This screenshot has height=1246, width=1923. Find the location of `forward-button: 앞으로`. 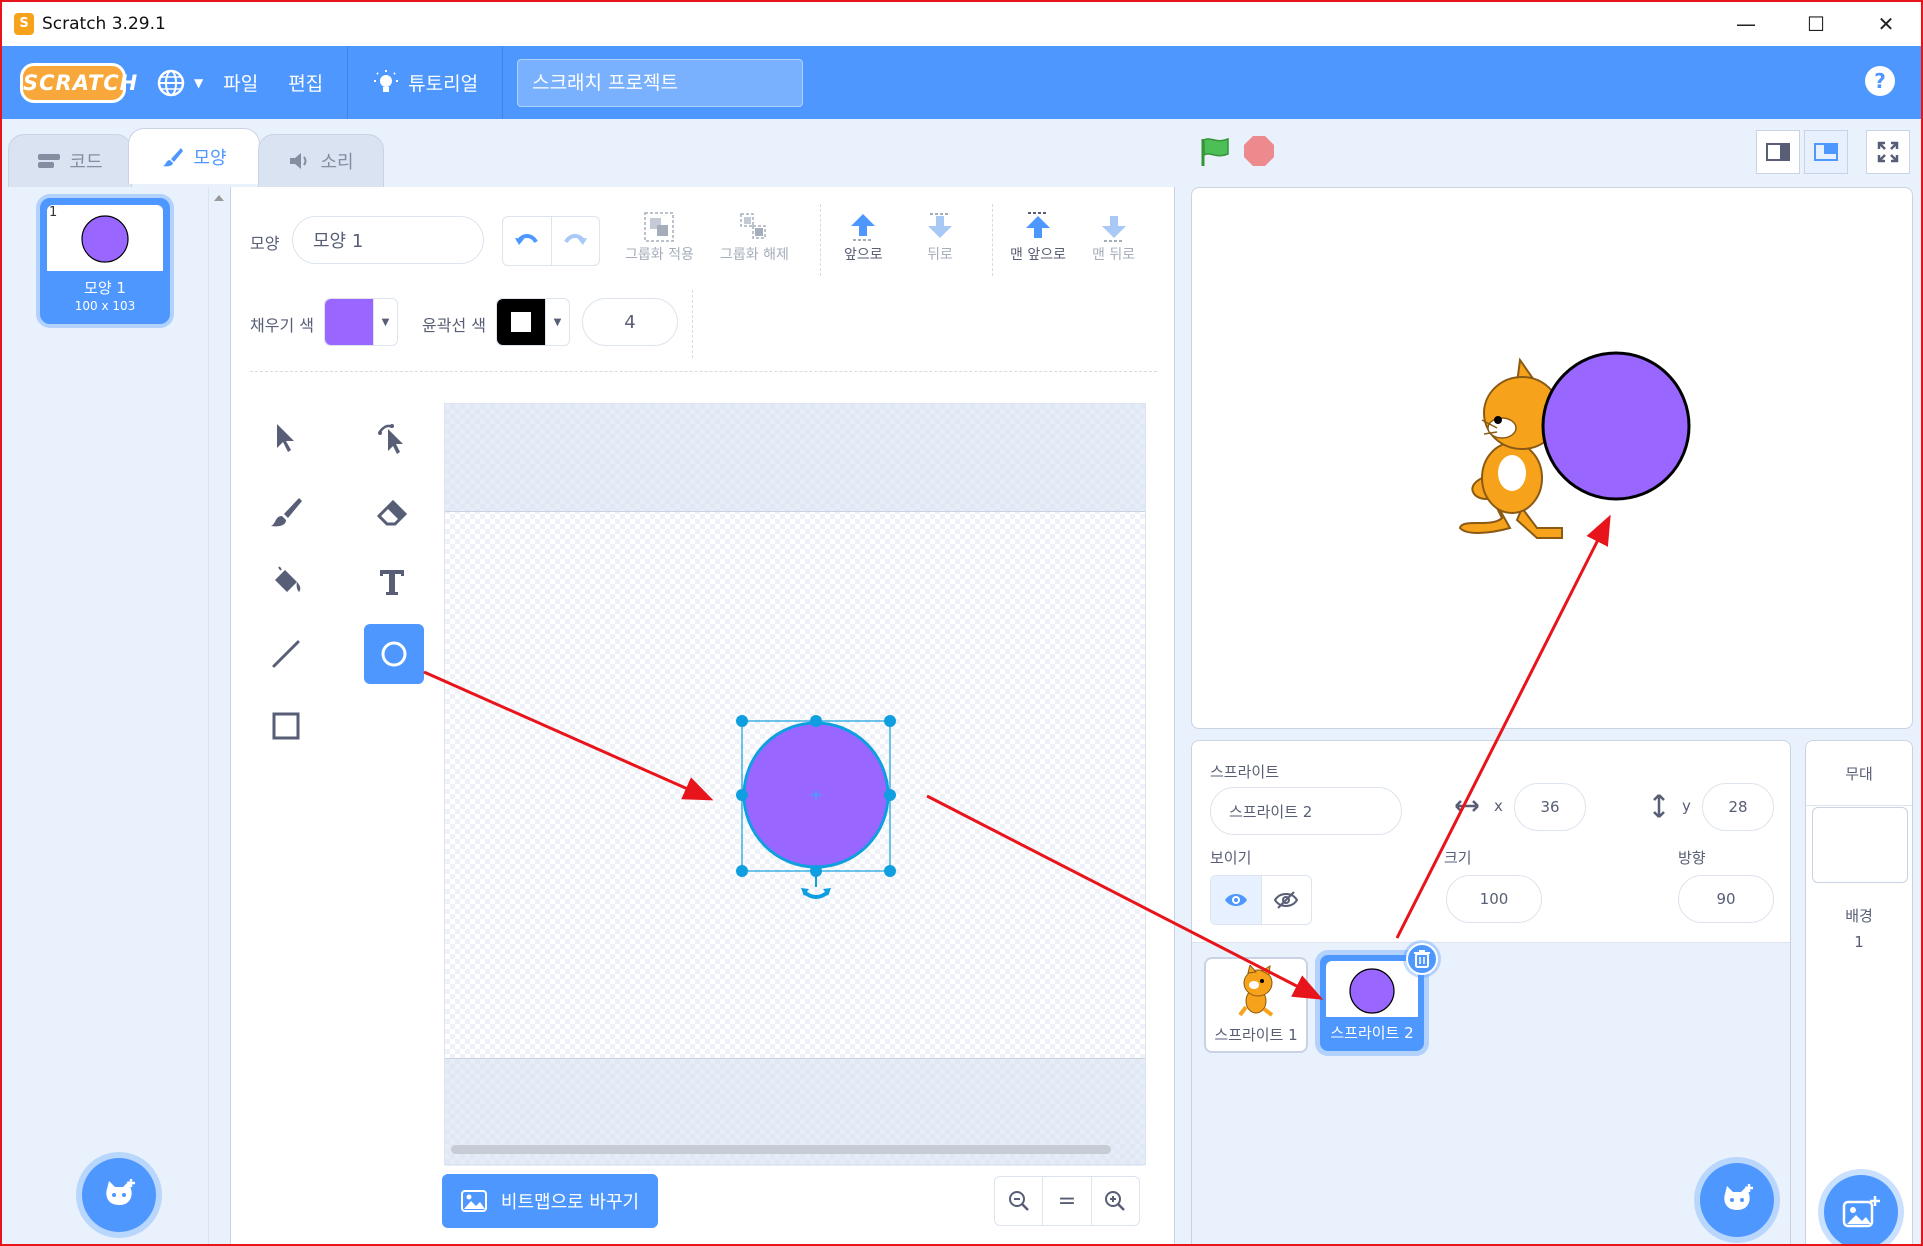

forward-button: 앞으로 is located at coordinates (863, 237).